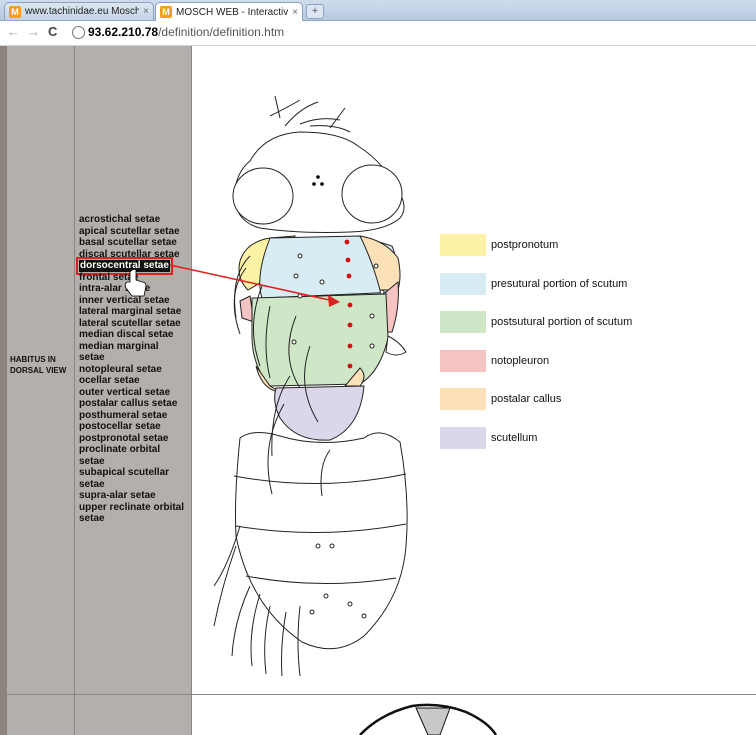 Image resolution: width=756 pixels, height=735 pixels. What do you see at coordinates (520, 360) in the screenshot?
I see `legend-label: notopleuron` at bounding box center [520, 360].